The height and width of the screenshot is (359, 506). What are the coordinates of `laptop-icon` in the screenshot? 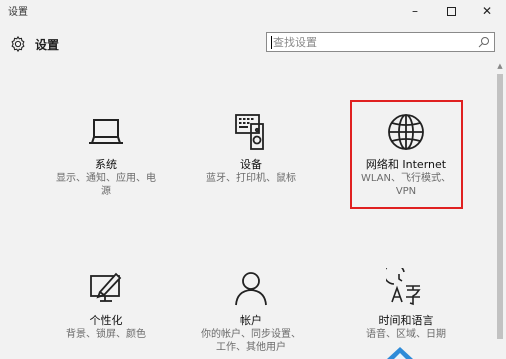 It's located at (106, 131).